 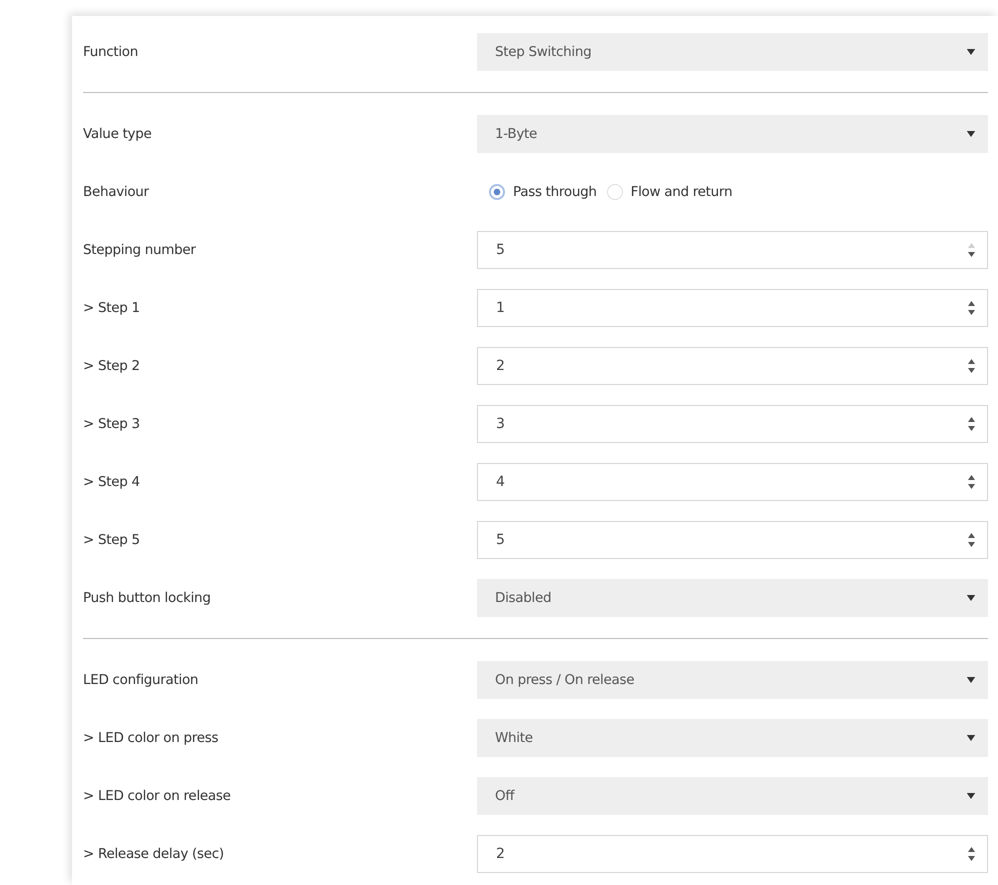 What do you see at coordinates (112, 424) in the screenshot?
I see `field-label: > Step 3` at bounding box center [112, 424].